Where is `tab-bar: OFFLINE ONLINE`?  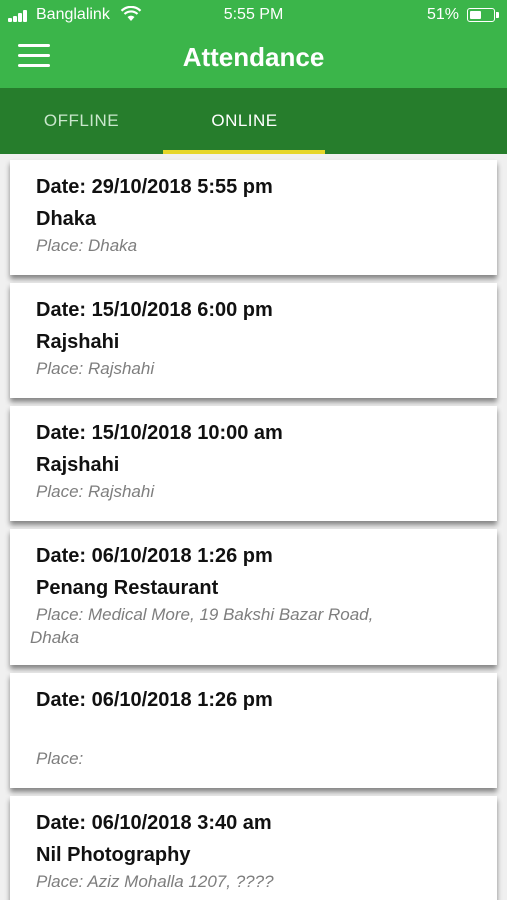
tab-bar: OFFLINE ONLINE is located at coordinates (253, 121).